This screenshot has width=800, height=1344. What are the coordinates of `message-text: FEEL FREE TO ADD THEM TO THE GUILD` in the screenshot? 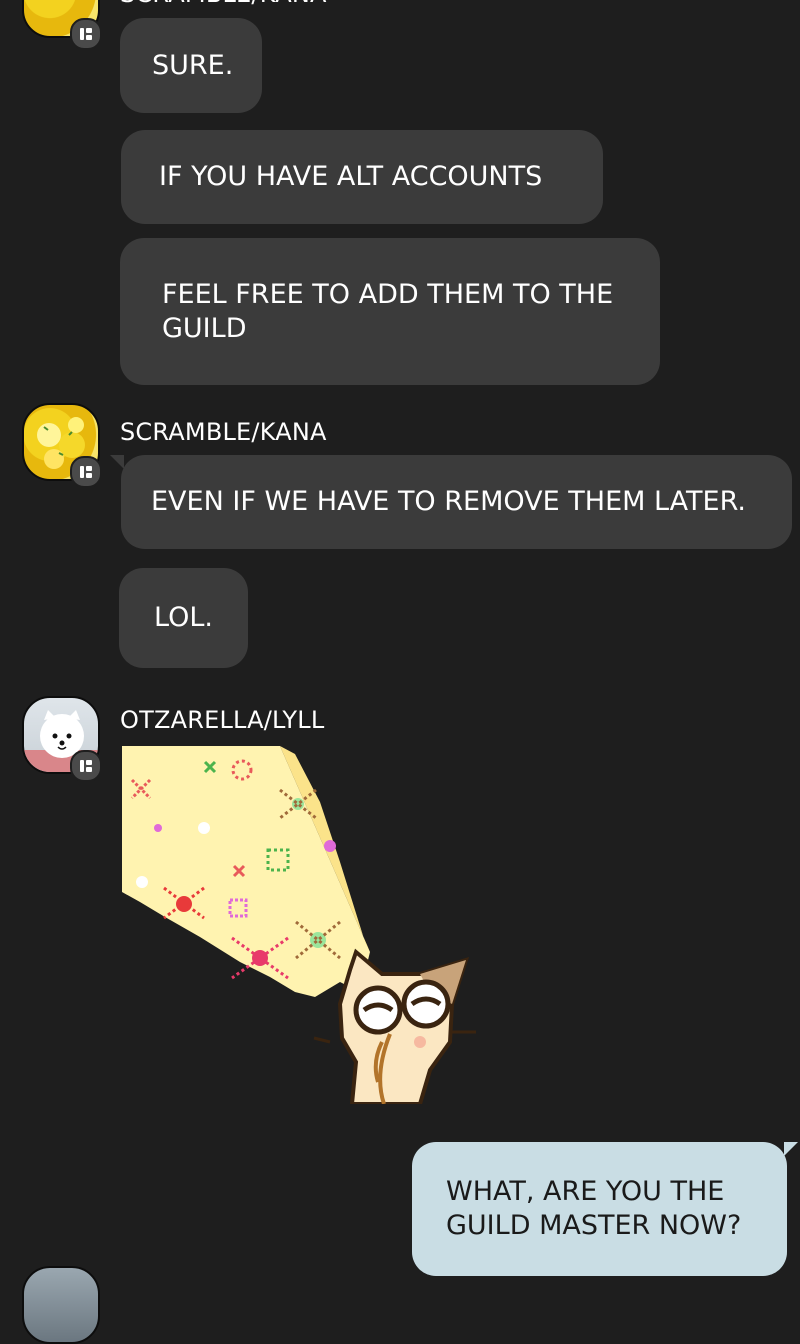 It's located at (388, 311).